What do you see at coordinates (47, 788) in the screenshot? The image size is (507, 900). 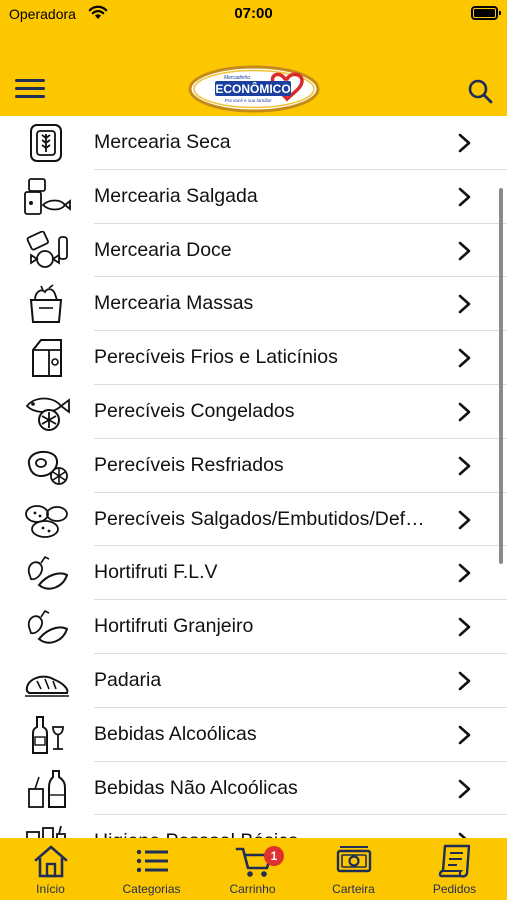 I see `soda-bottle-icon` at bounding box center [47, 788].